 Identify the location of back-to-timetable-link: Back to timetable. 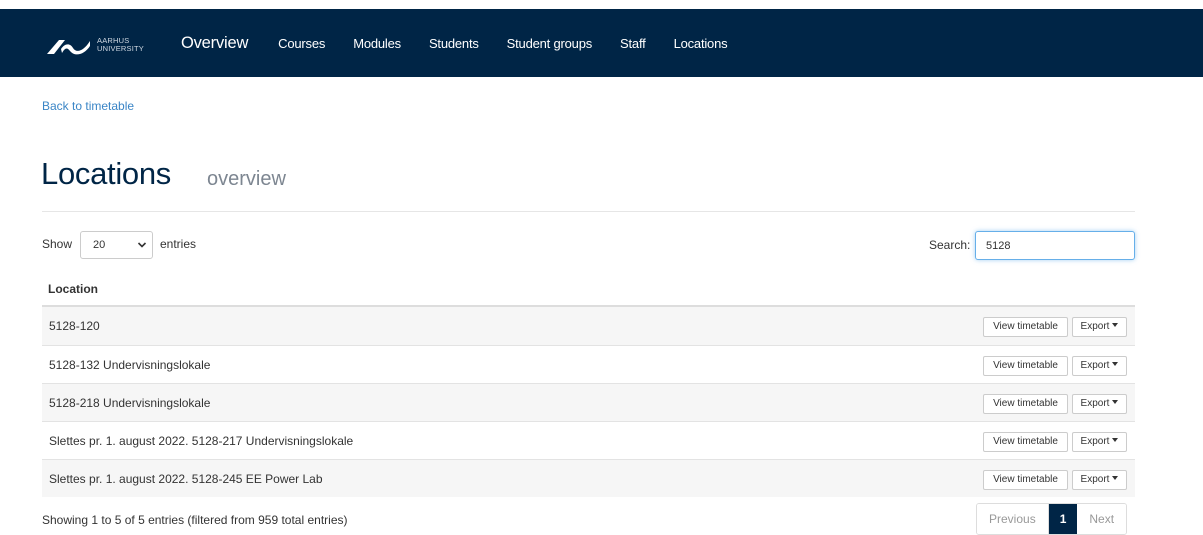
(88, 106).